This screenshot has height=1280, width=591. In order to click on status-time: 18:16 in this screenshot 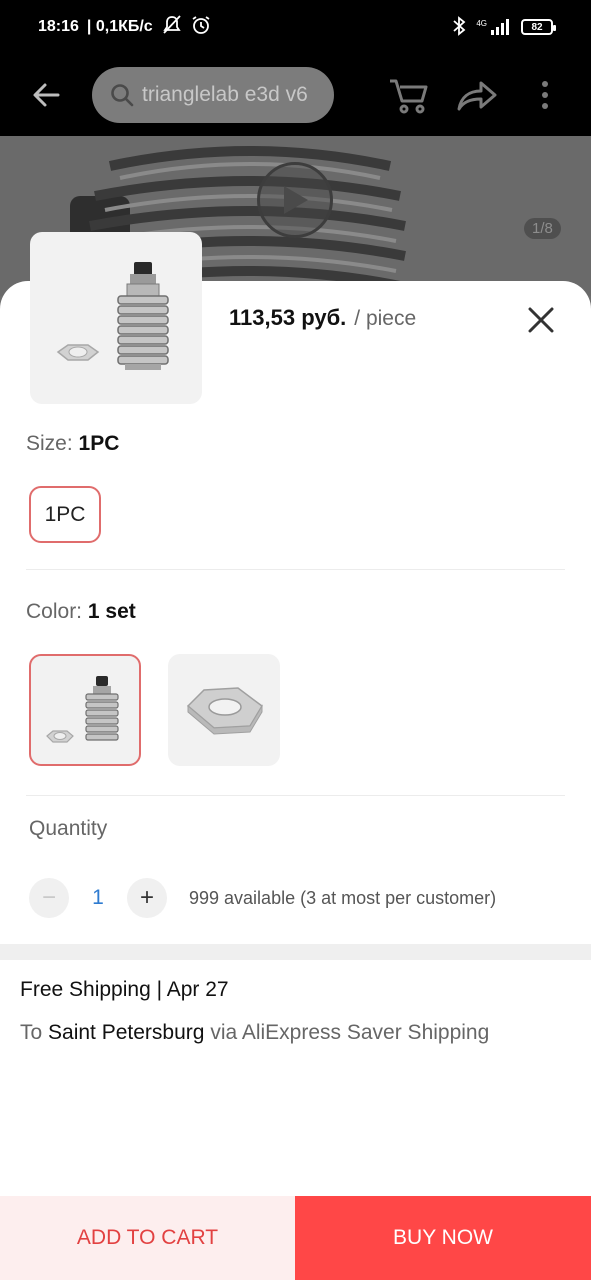, I will do `click(58, 26)`.